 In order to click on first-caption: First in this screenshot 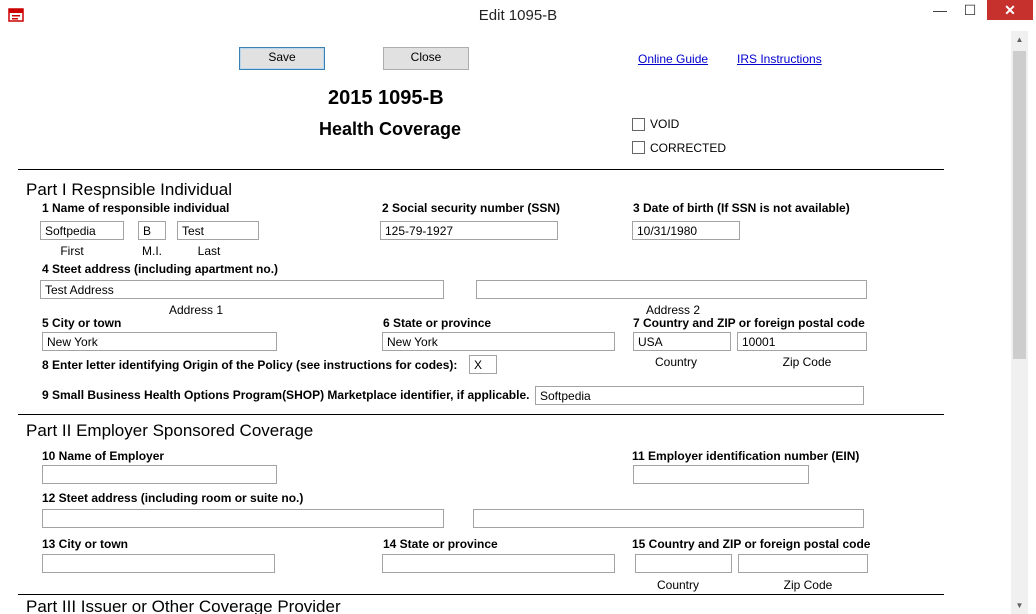, I will do `click(72, 251)`.